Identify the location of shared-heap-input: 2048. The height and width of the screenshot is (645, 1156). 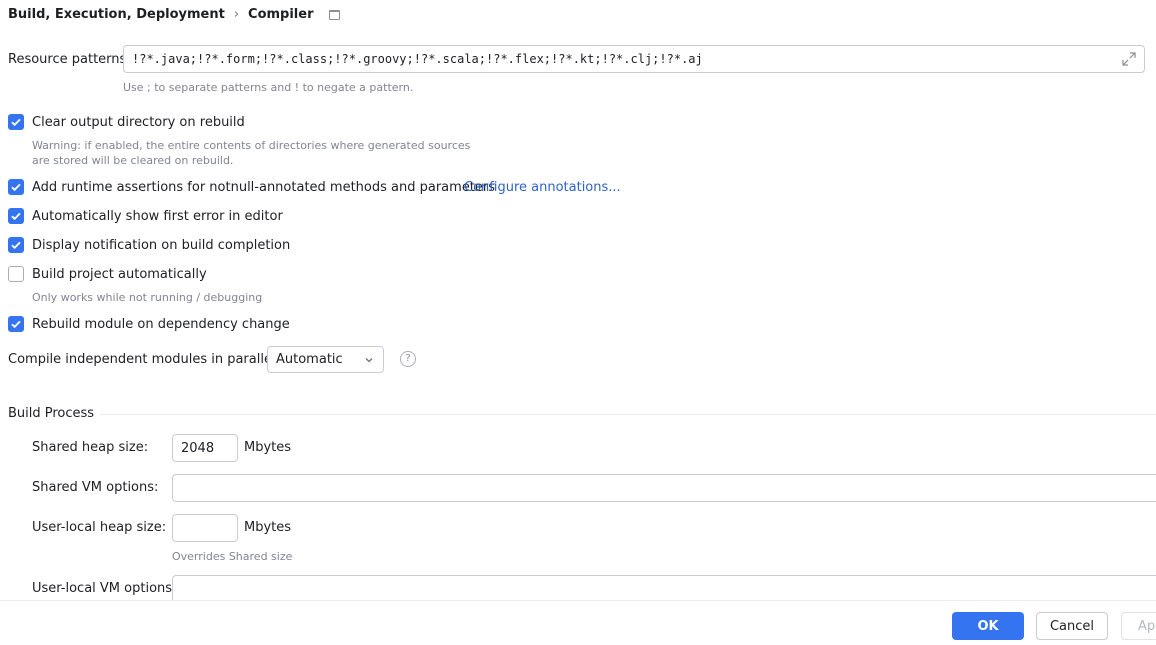
(205, 448).